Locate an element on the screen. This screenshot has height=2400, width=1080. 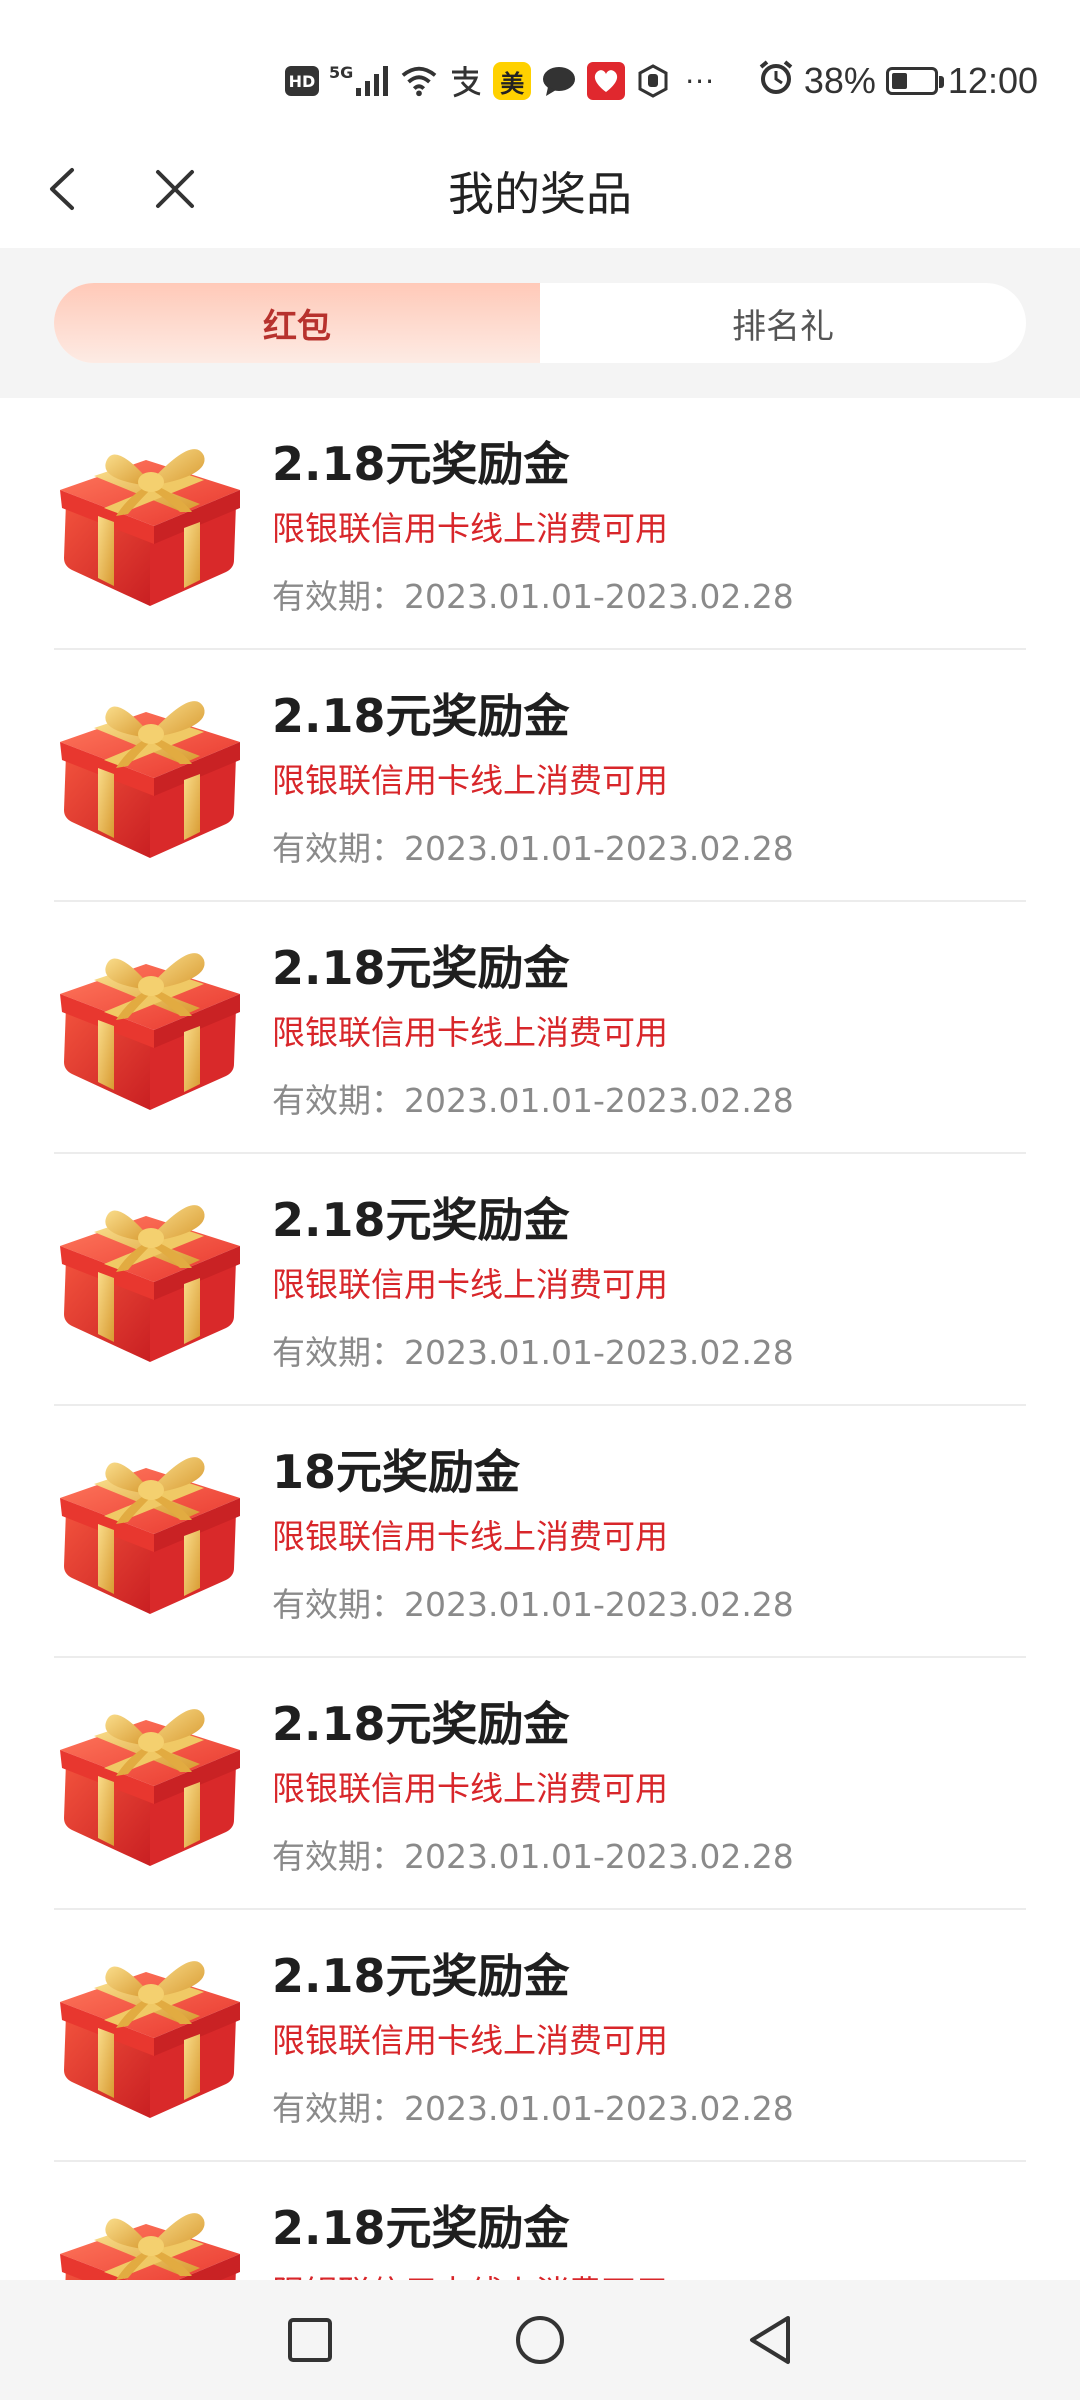
clock: 12:00 is located at coordinates (992, 80).